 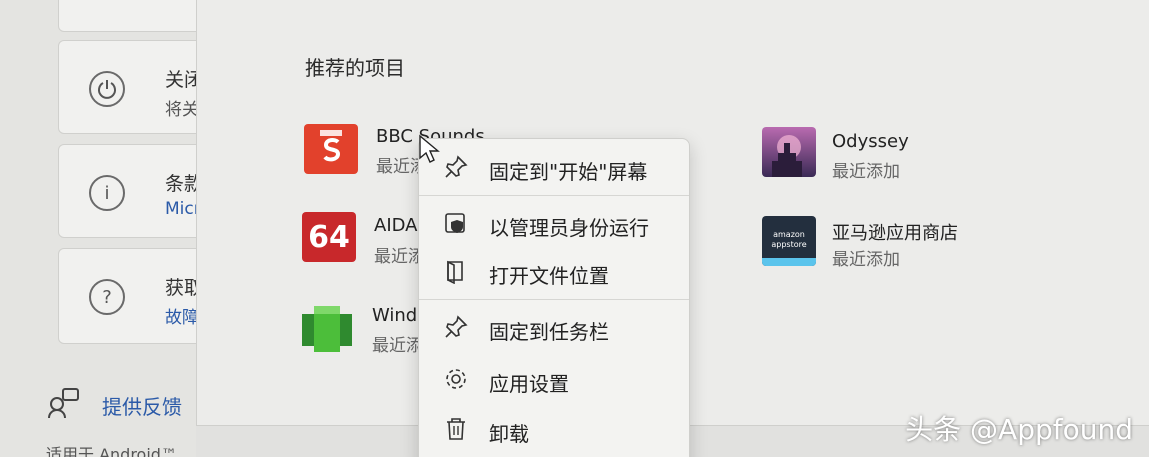 I want to click on menu-item-label: 应用设置, so click(x=529, y=384).